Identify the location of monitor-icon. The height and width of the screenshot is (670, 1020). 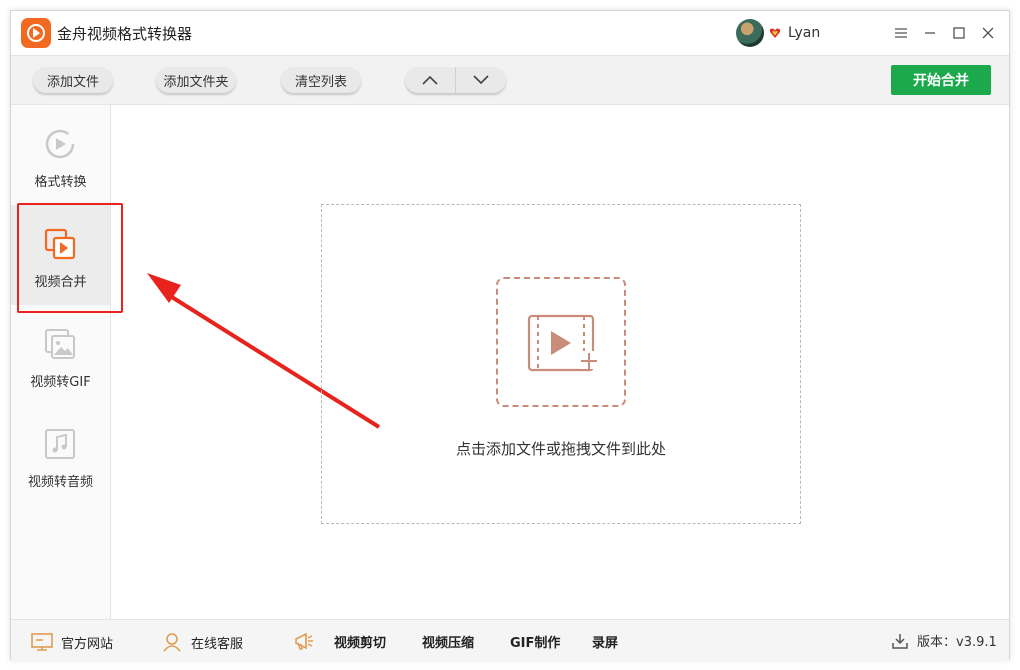
(42, 642).